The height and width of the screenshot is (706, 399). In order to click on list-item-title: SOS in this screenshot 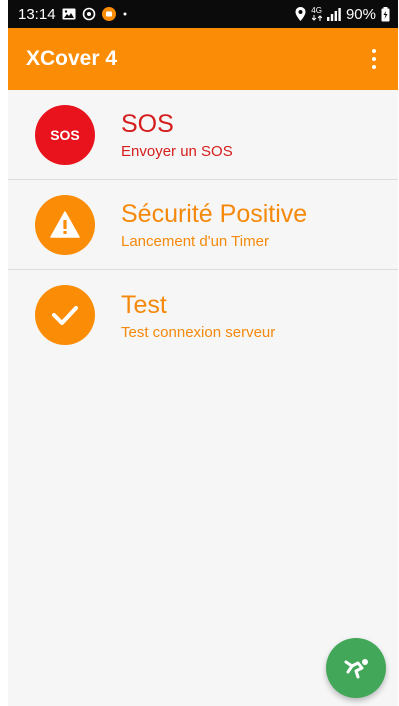, I will do `click(147, 124)`.